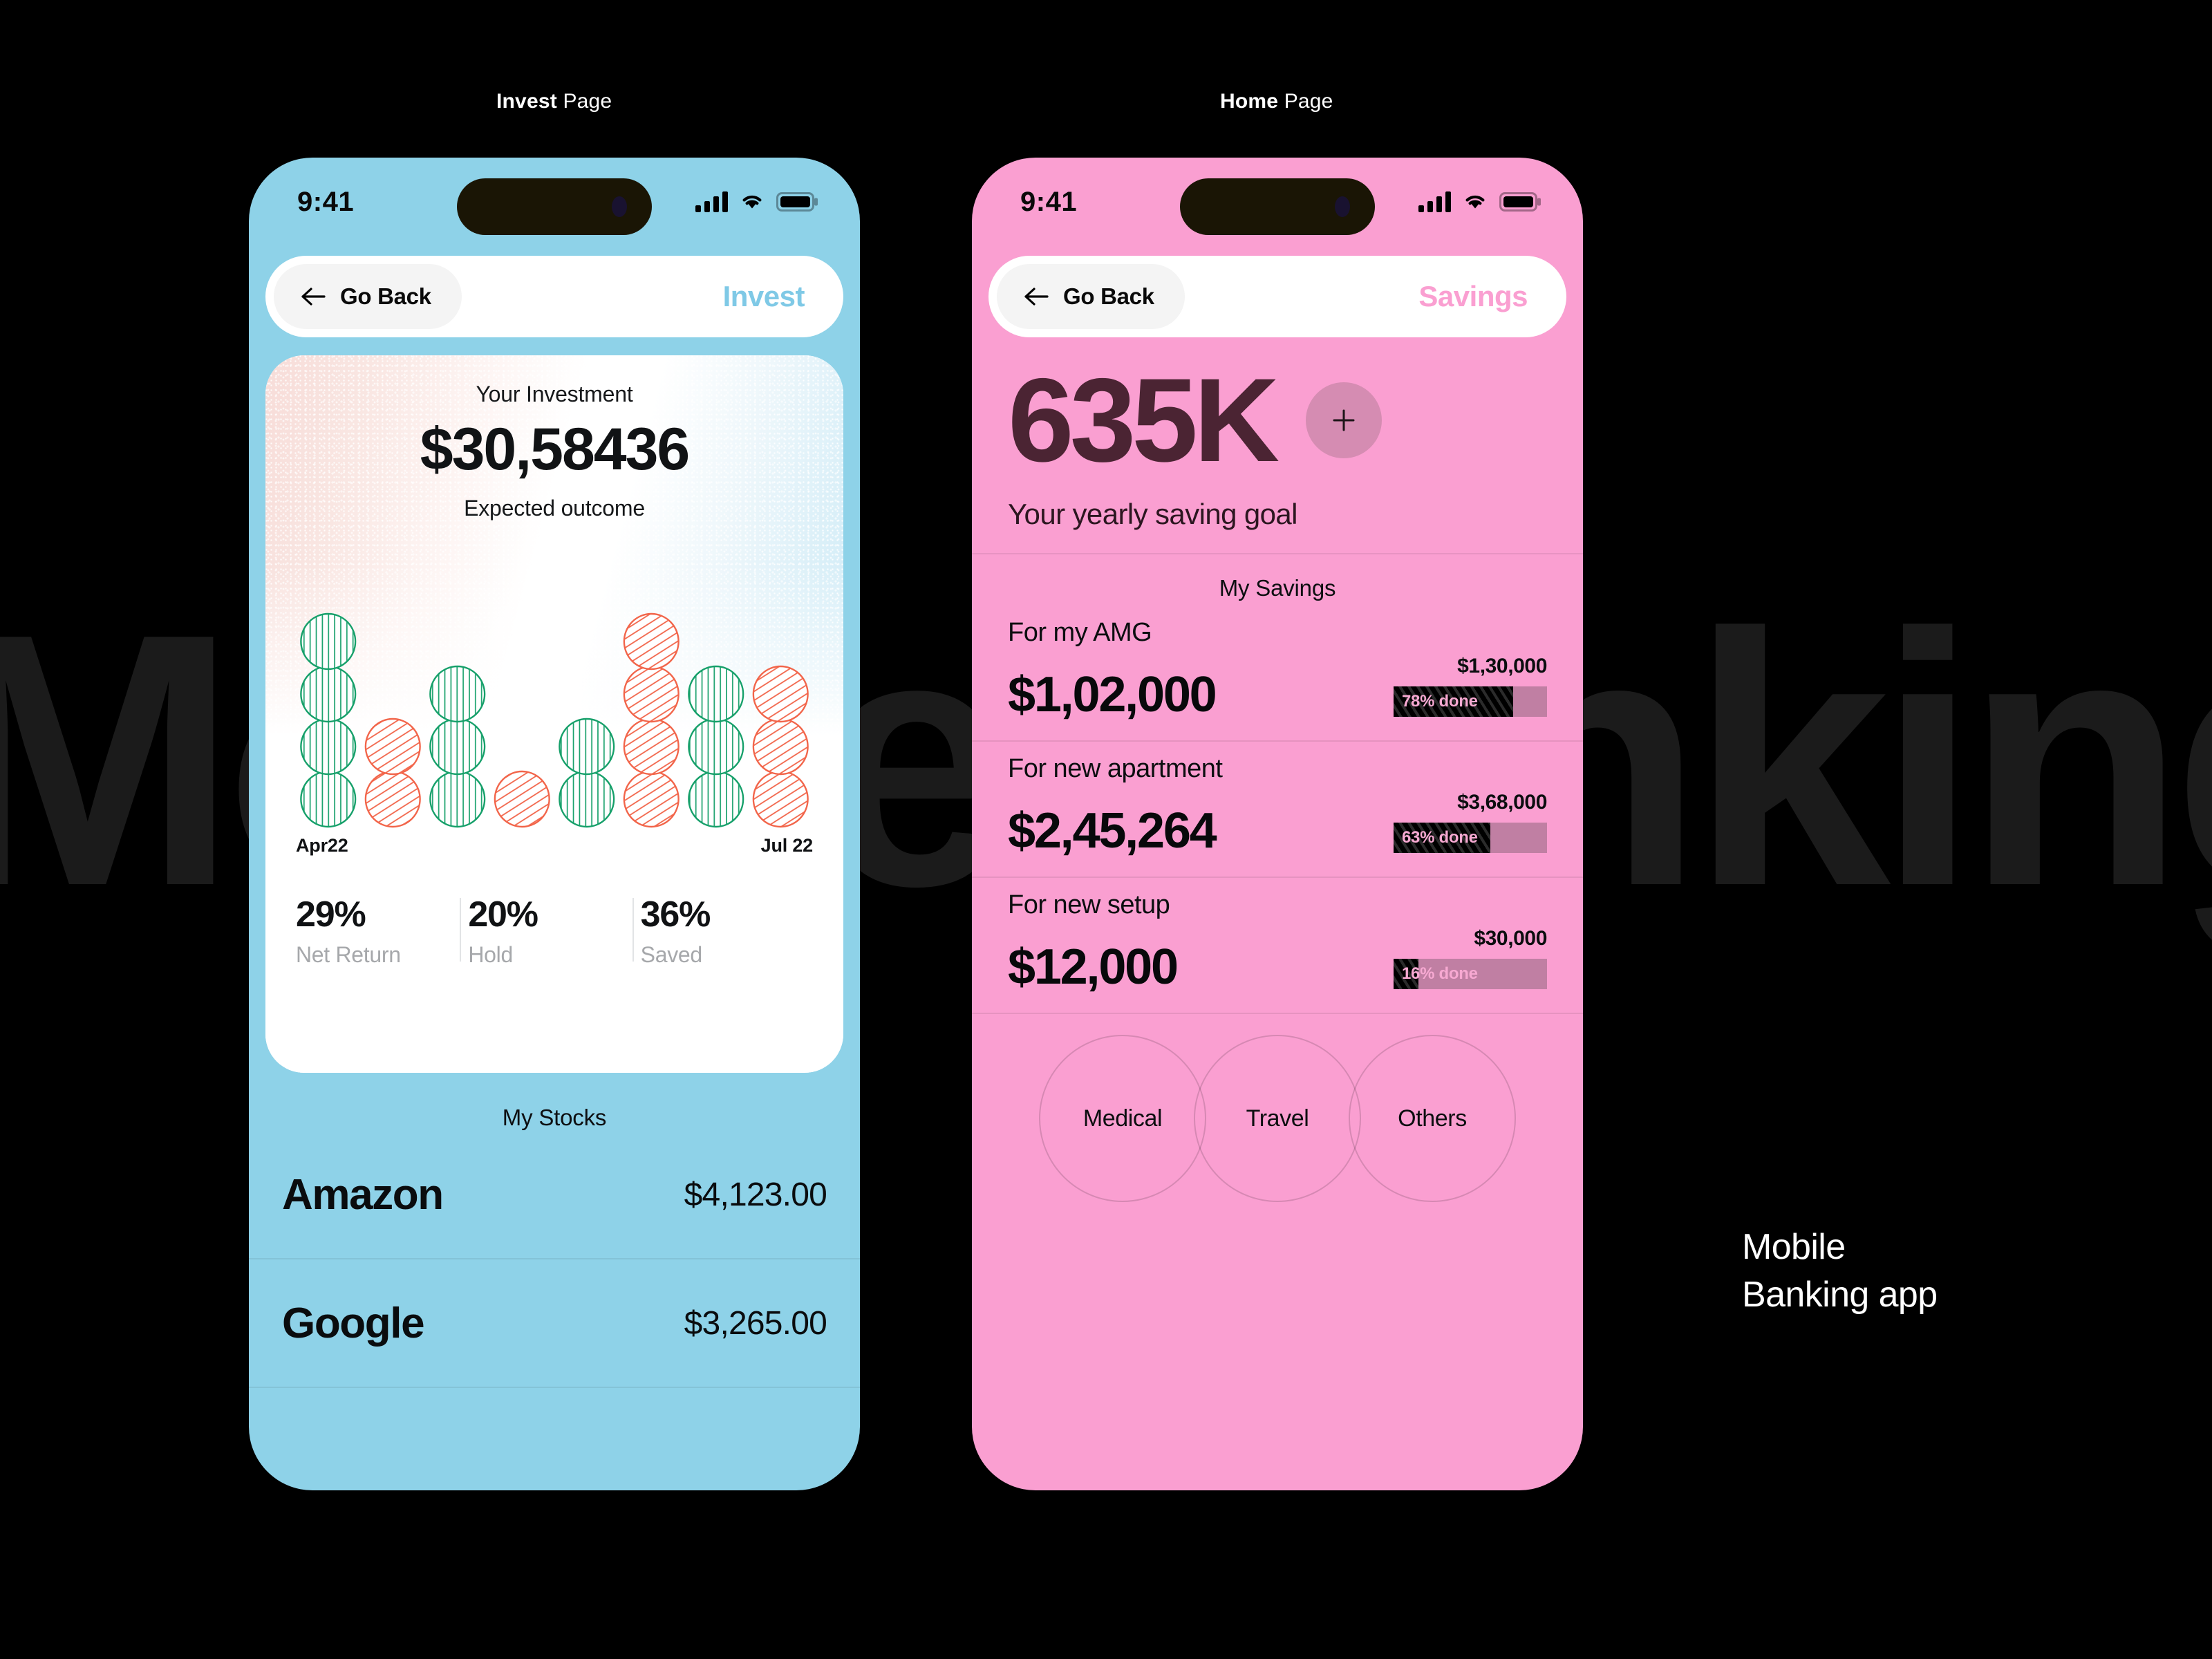 The image size is (2212, 1659). Describe the element at coordinates (348, 955) in the screenshot. I see `stat-label: Net Return` at that location.